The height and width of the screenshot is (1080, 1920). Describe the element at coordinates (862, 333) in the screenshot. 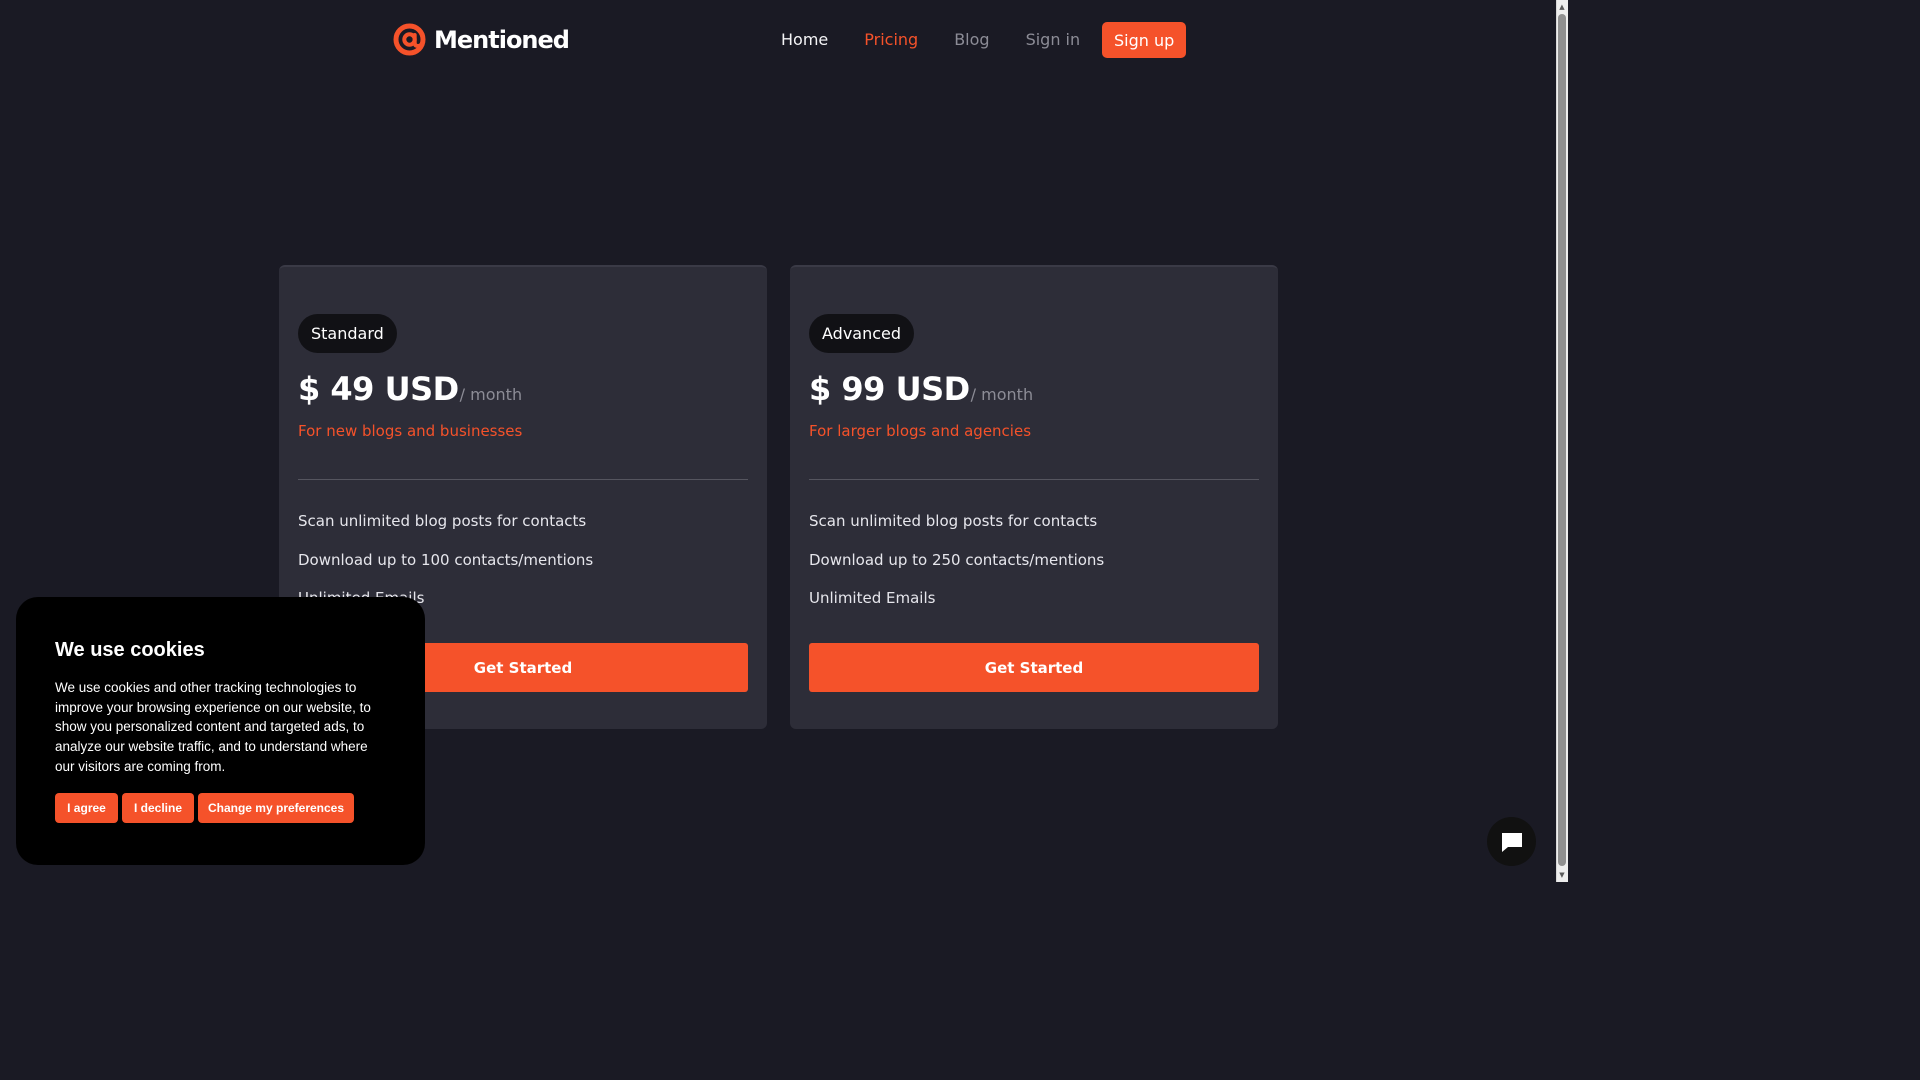

I see `plan-badge: Advanced` at that location.